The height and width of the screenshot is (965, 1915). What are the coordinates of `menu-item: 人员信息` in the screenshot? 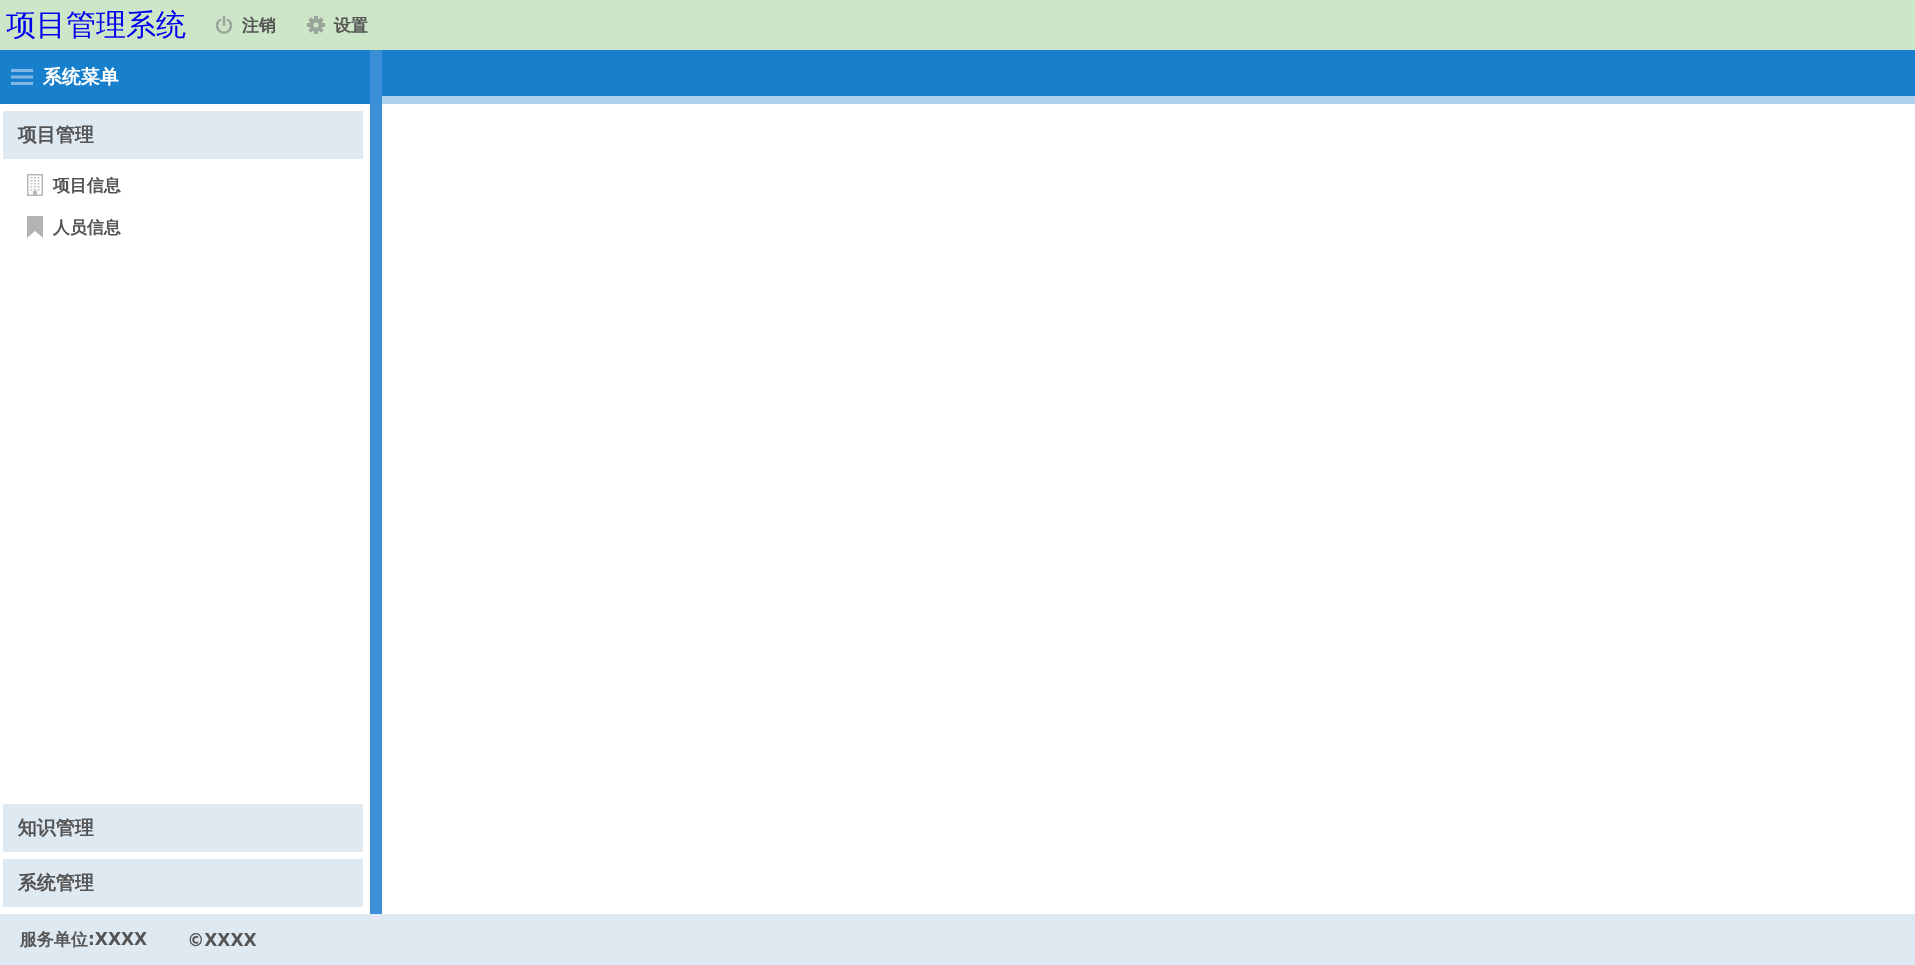 It's located at (74, 227).